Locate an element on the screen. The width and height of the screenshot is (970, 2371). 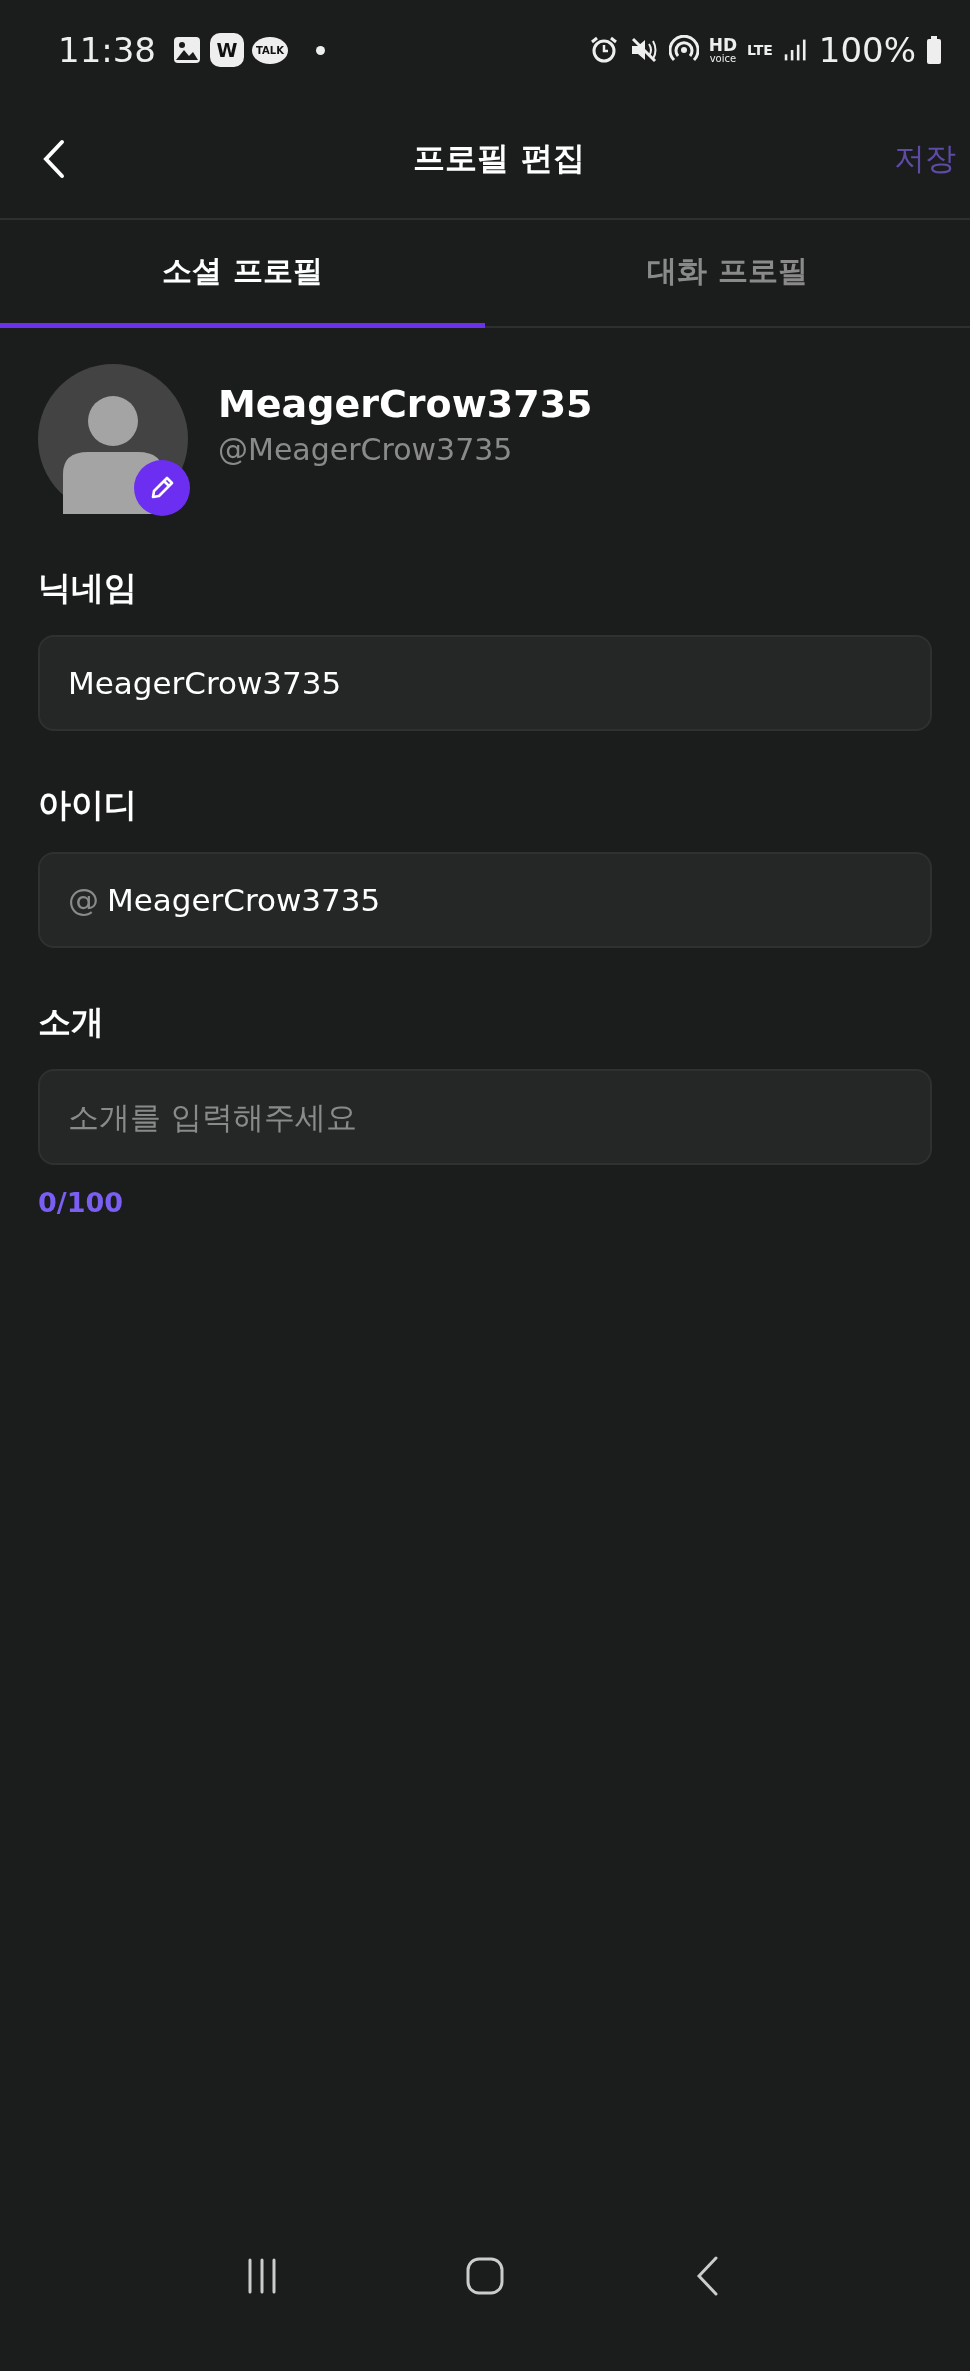
app-badge: W is located at coordinates (227, 50).